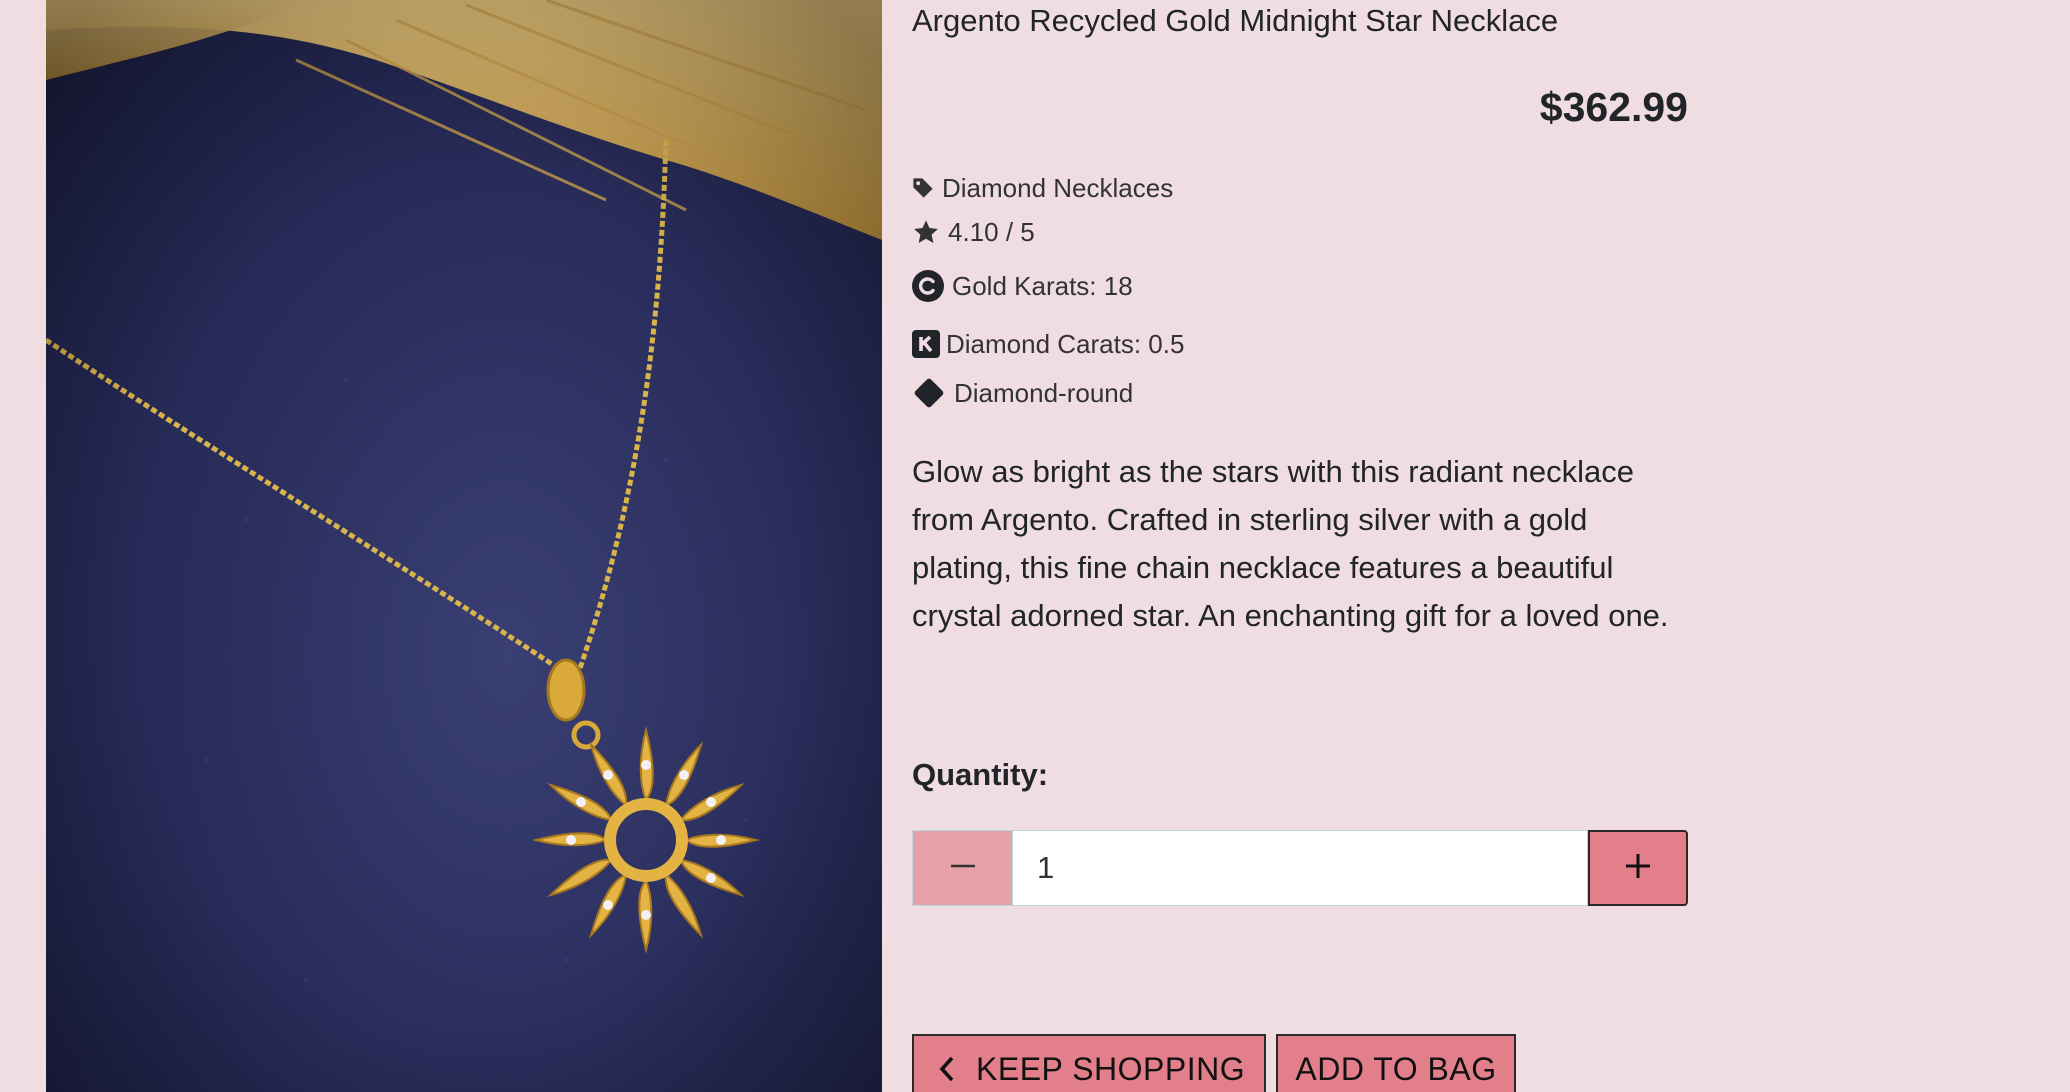 The image size is (2070, 1092). I want to click on product-rating: 4.10 / 5, so click(991, 232).